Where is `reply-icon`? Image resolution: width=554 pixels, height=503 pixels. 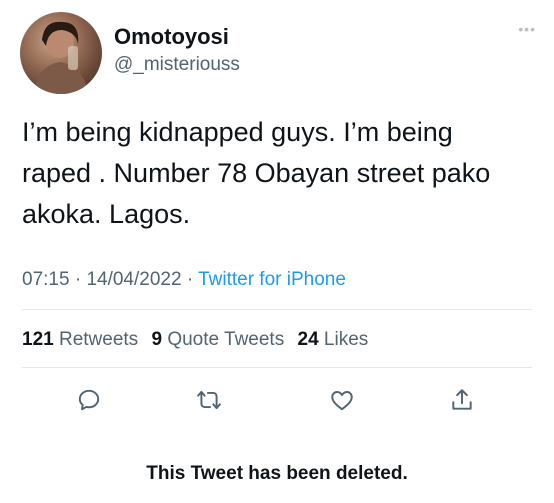
reply-icon is located at coordinates (89, 400).